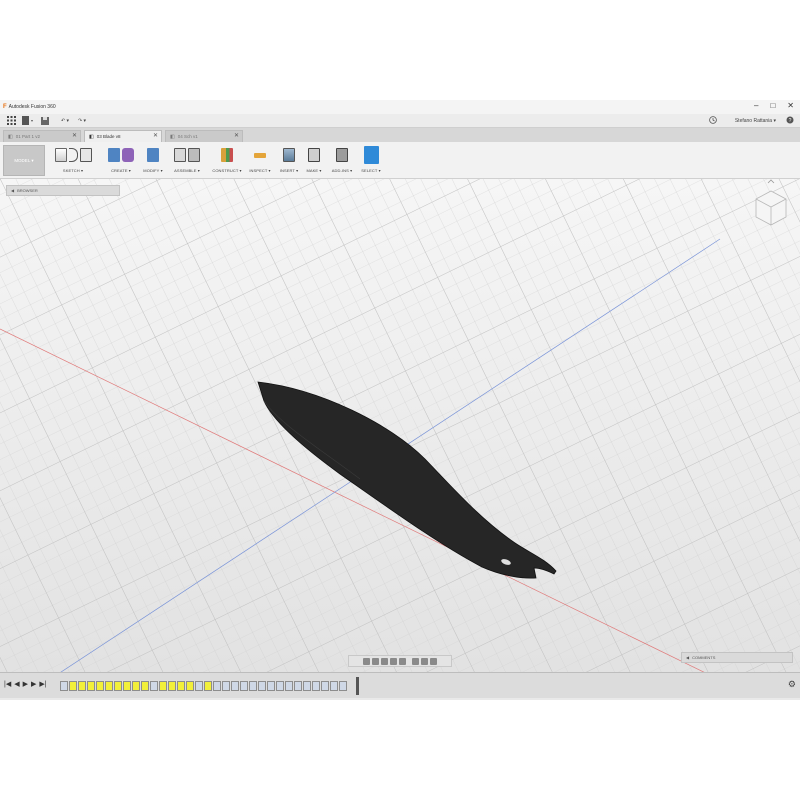 This screenshot has width=800, height=800. What do you see at coordinates (123, 136) in the screenshot?
I see `tab-blade: ◧ 03 Blade v8 ✕` at bounding box center [123, 136].